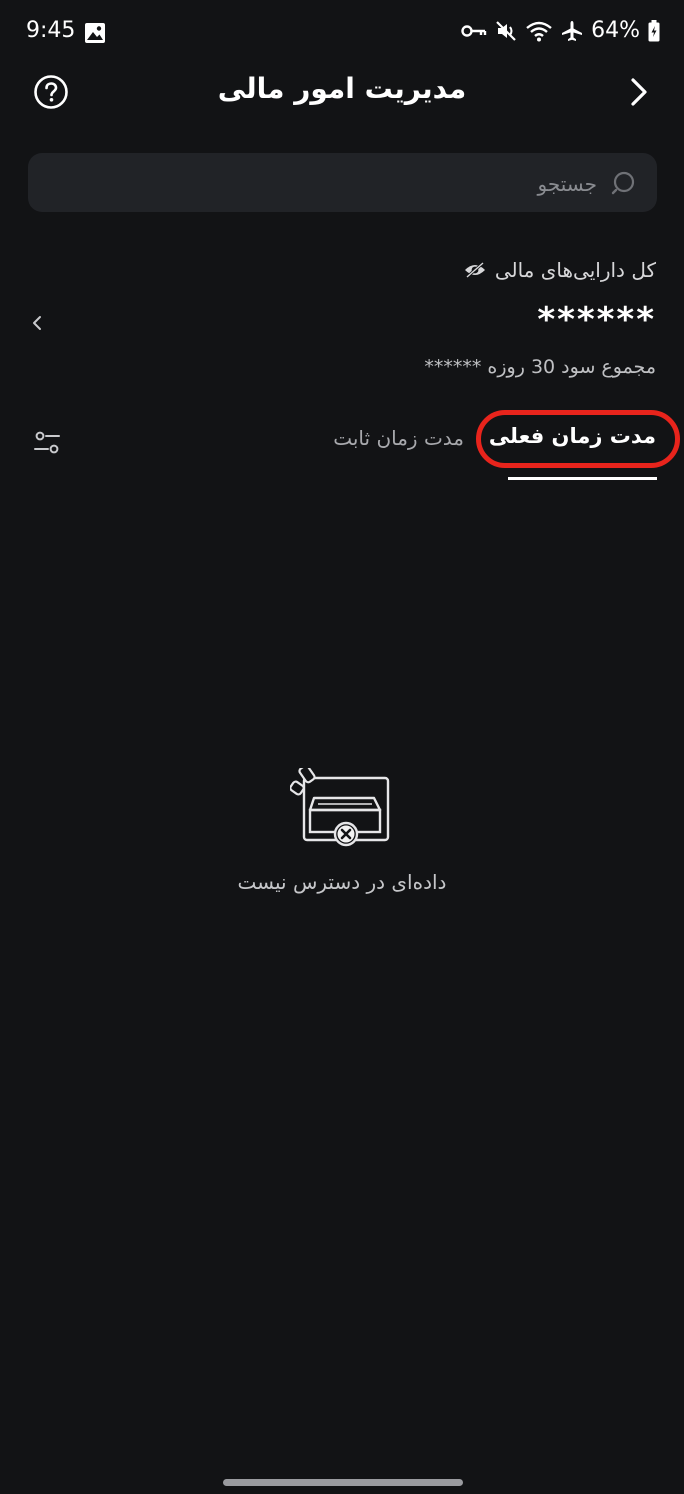 This screenshot has height=1494, width=684. I want to click on search-icon, so click(623, 183).